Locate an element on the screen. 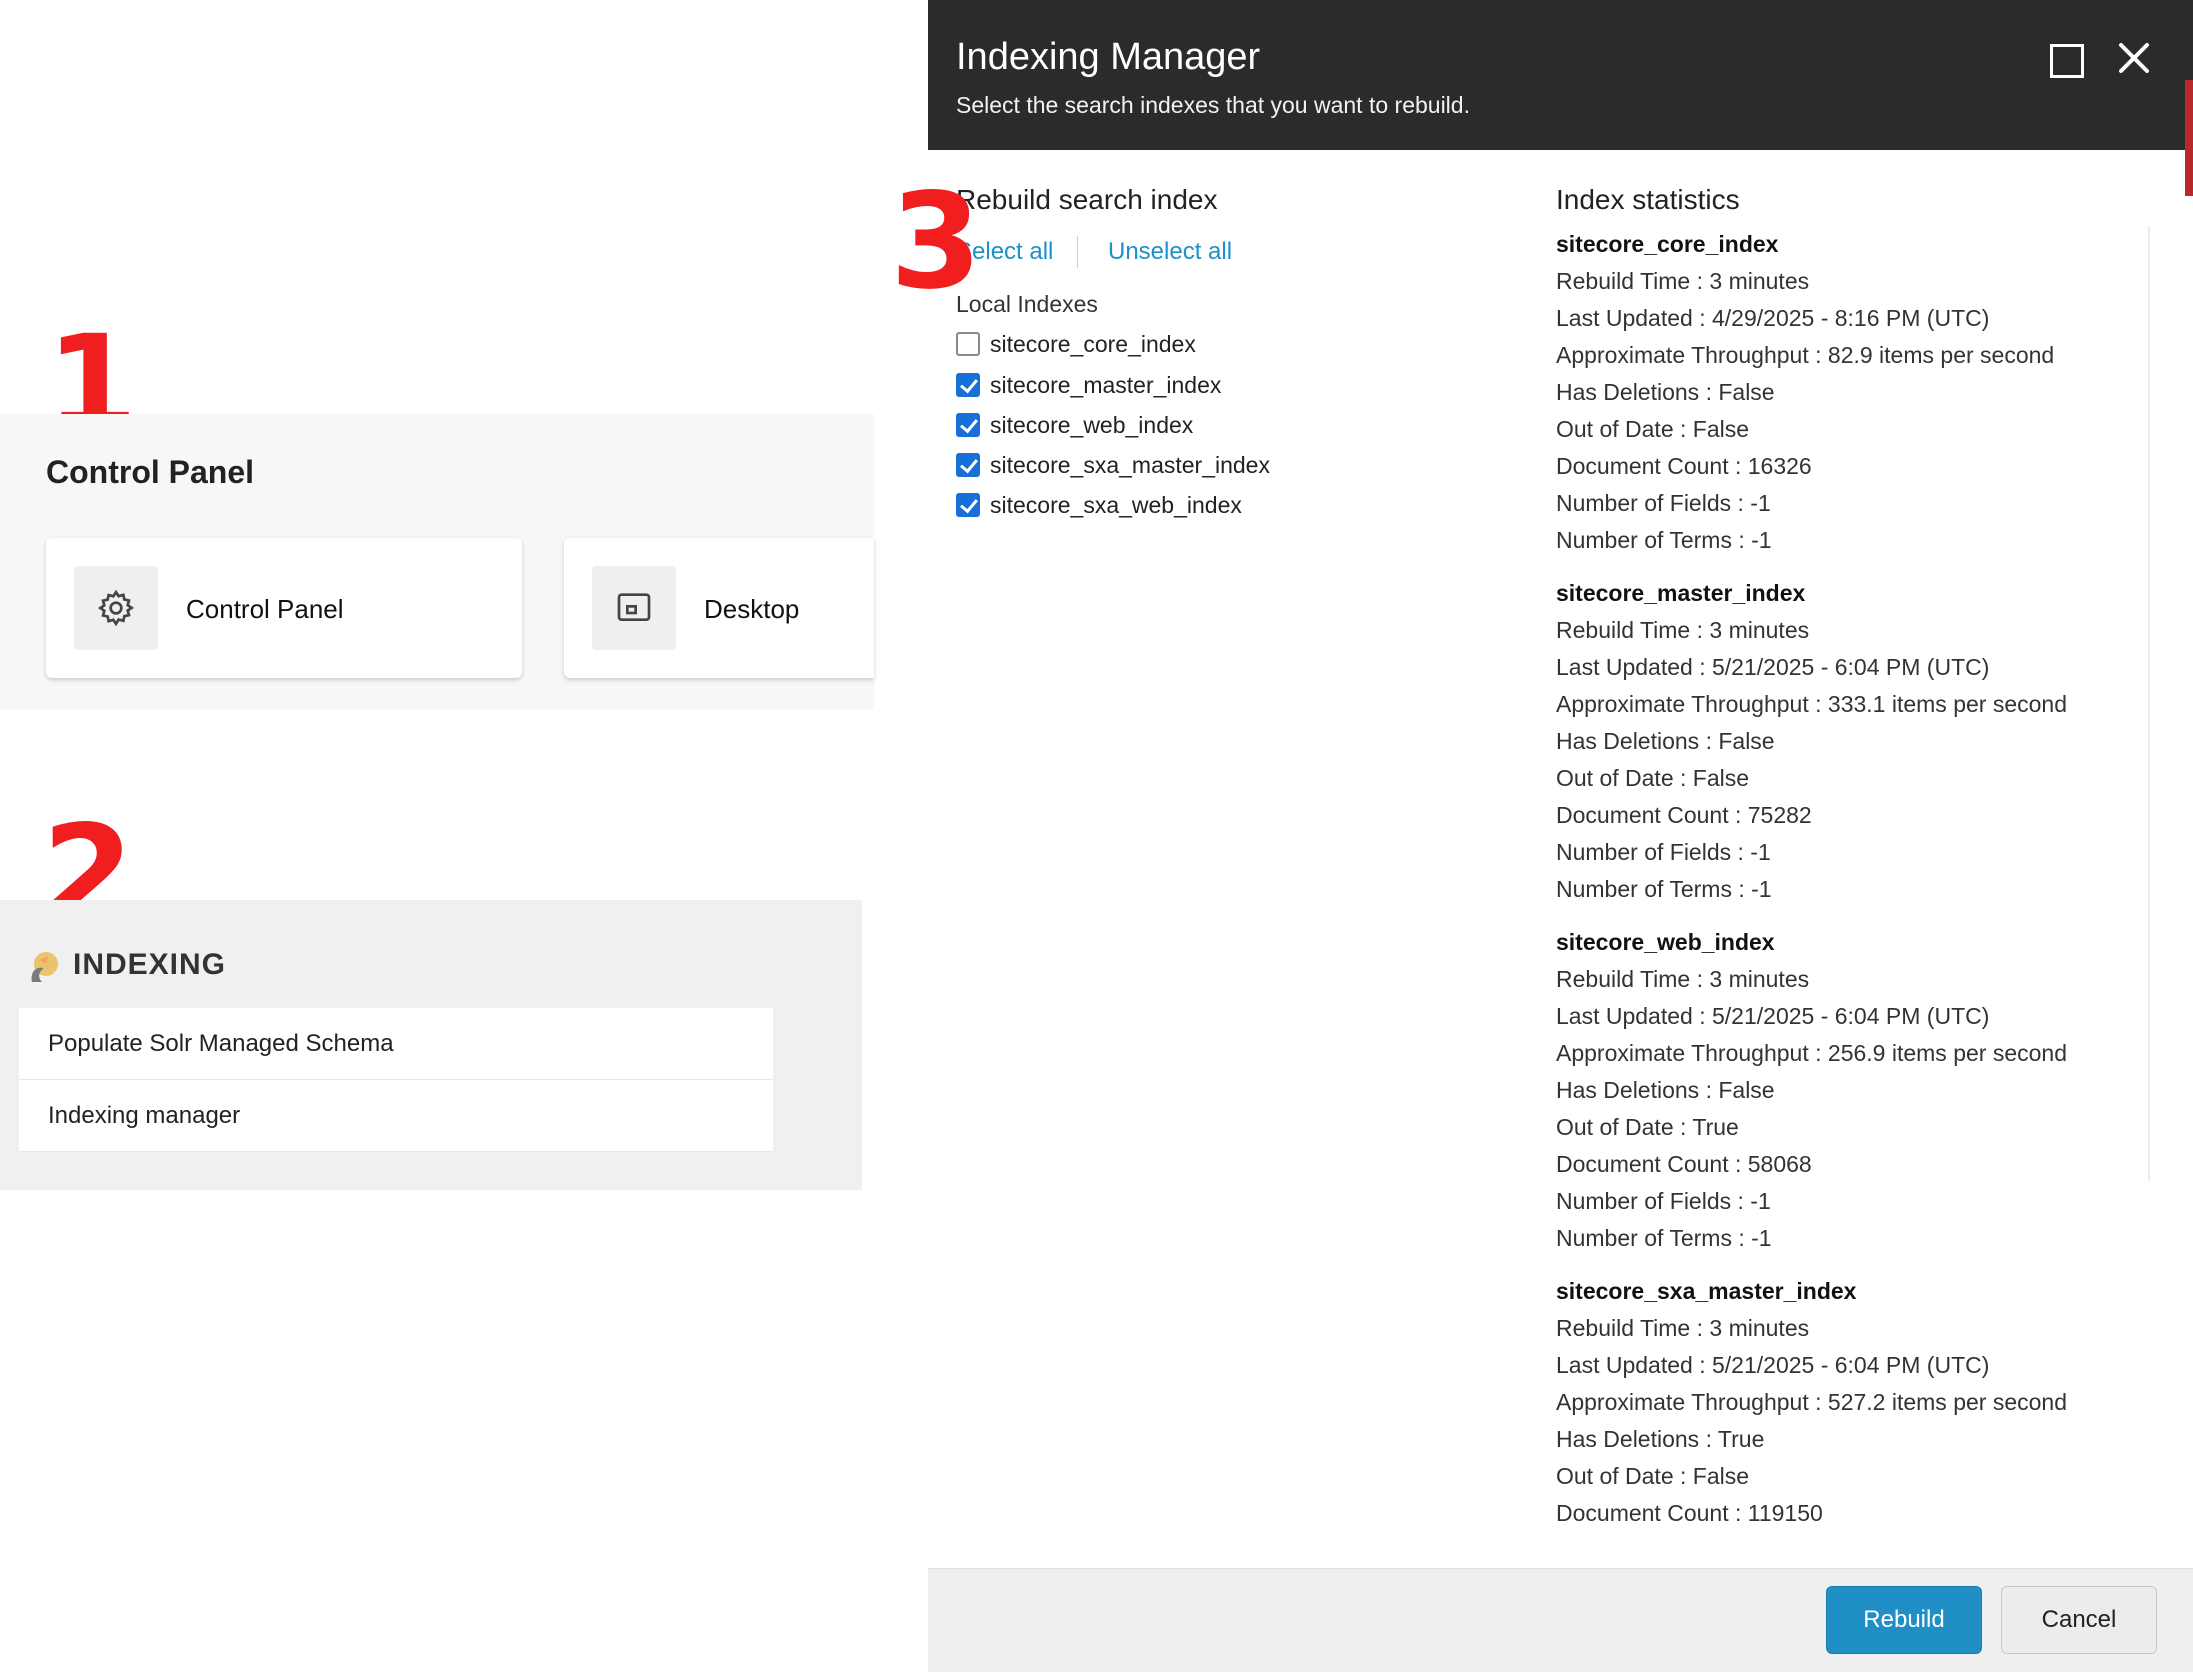 This screenshot has height=1672, width=2193. stat-line: Out of Date : True is located at coordinates (1647, 1127).